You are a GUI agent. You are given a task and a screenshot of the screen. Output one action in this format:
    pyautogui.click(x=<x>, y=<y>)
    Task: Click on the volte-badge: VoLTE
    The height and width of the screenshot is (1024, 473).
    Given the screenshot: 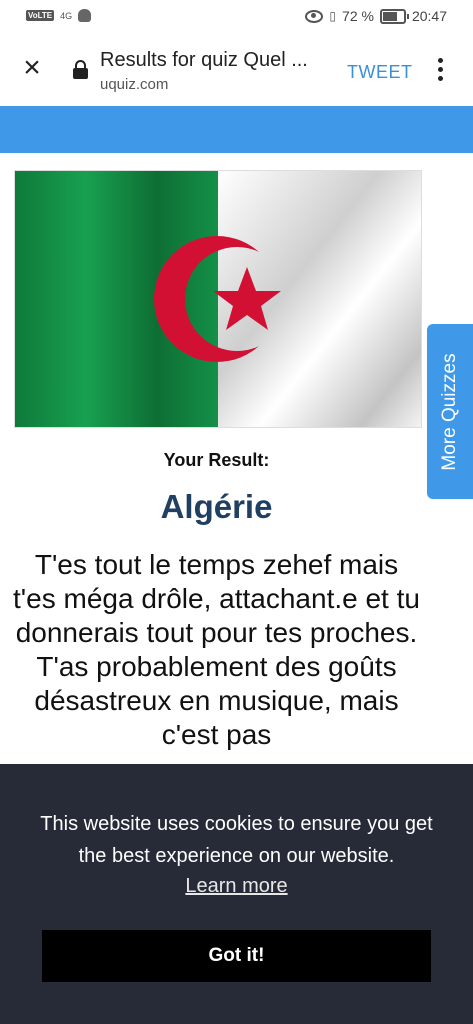 What is the action you would take?
    pyautogui.click(x=40, y=15)
    